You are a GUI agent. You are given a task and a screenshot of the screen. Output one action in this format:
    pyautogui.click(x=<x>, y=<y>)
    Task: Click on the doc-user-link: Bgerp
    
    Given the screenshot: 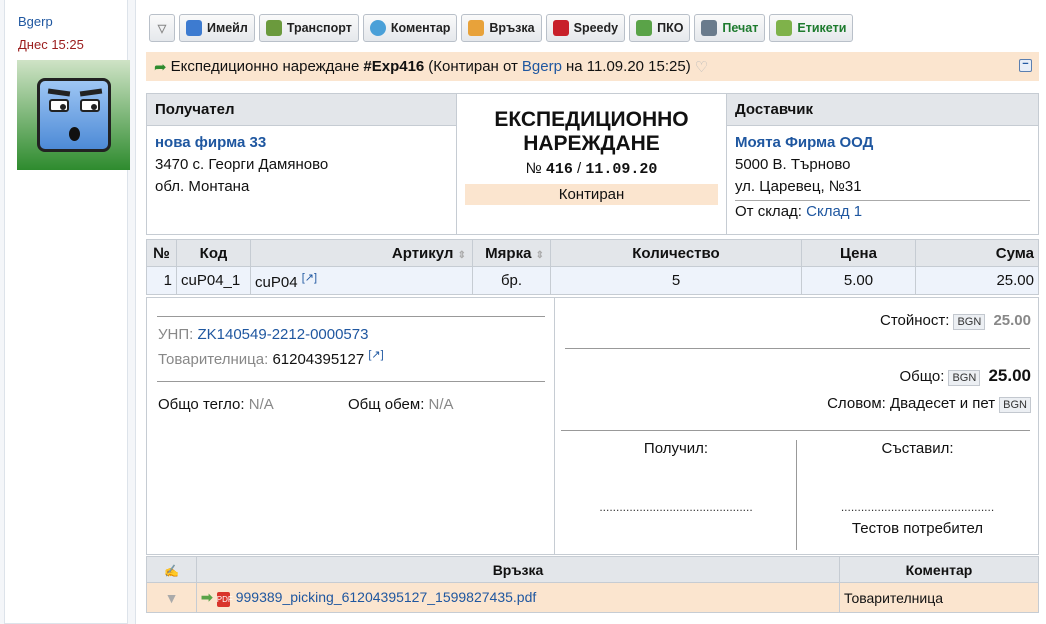 What is the action you would take?
    pyautogui.click(x=542, y=66)
    